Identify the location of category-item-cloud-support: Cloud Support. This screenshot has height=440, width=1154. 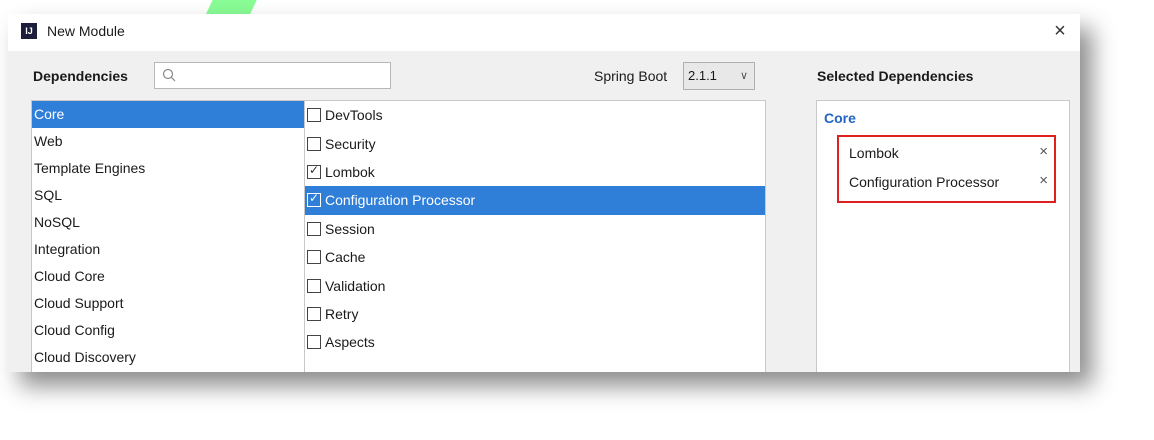
(168, 303).